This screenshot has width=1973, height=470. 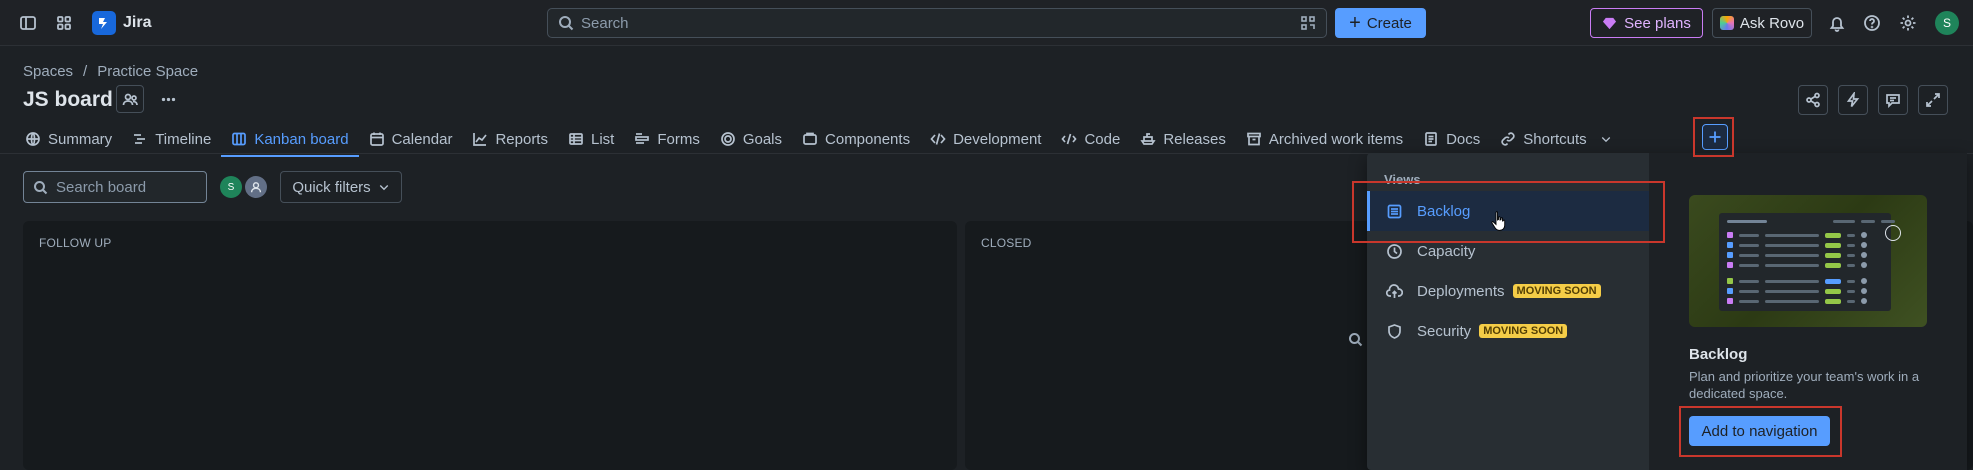 I want to click on tab-archived-work-items: Archived work items, so click(x=1324, y=139).